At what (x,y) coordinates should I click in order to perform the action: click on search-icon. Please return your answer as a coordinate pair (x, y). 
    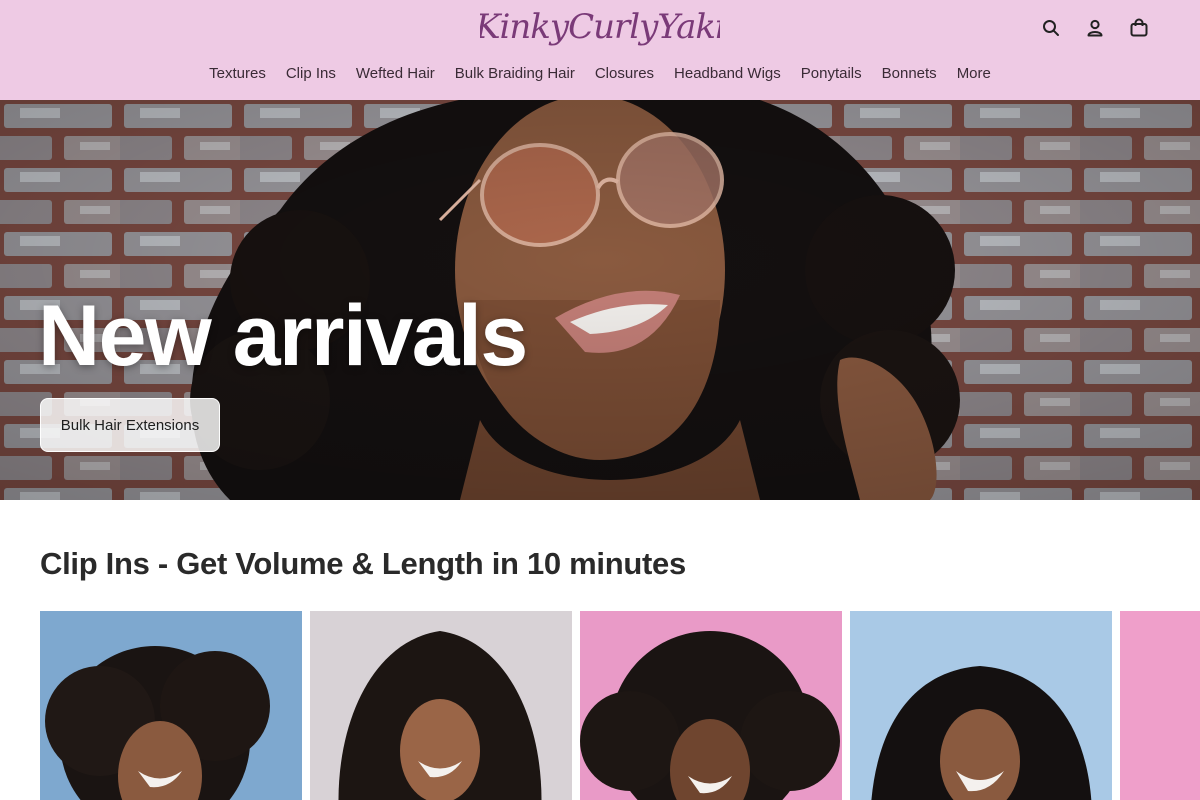
    Looking at the image, I should click on (1051, 28).